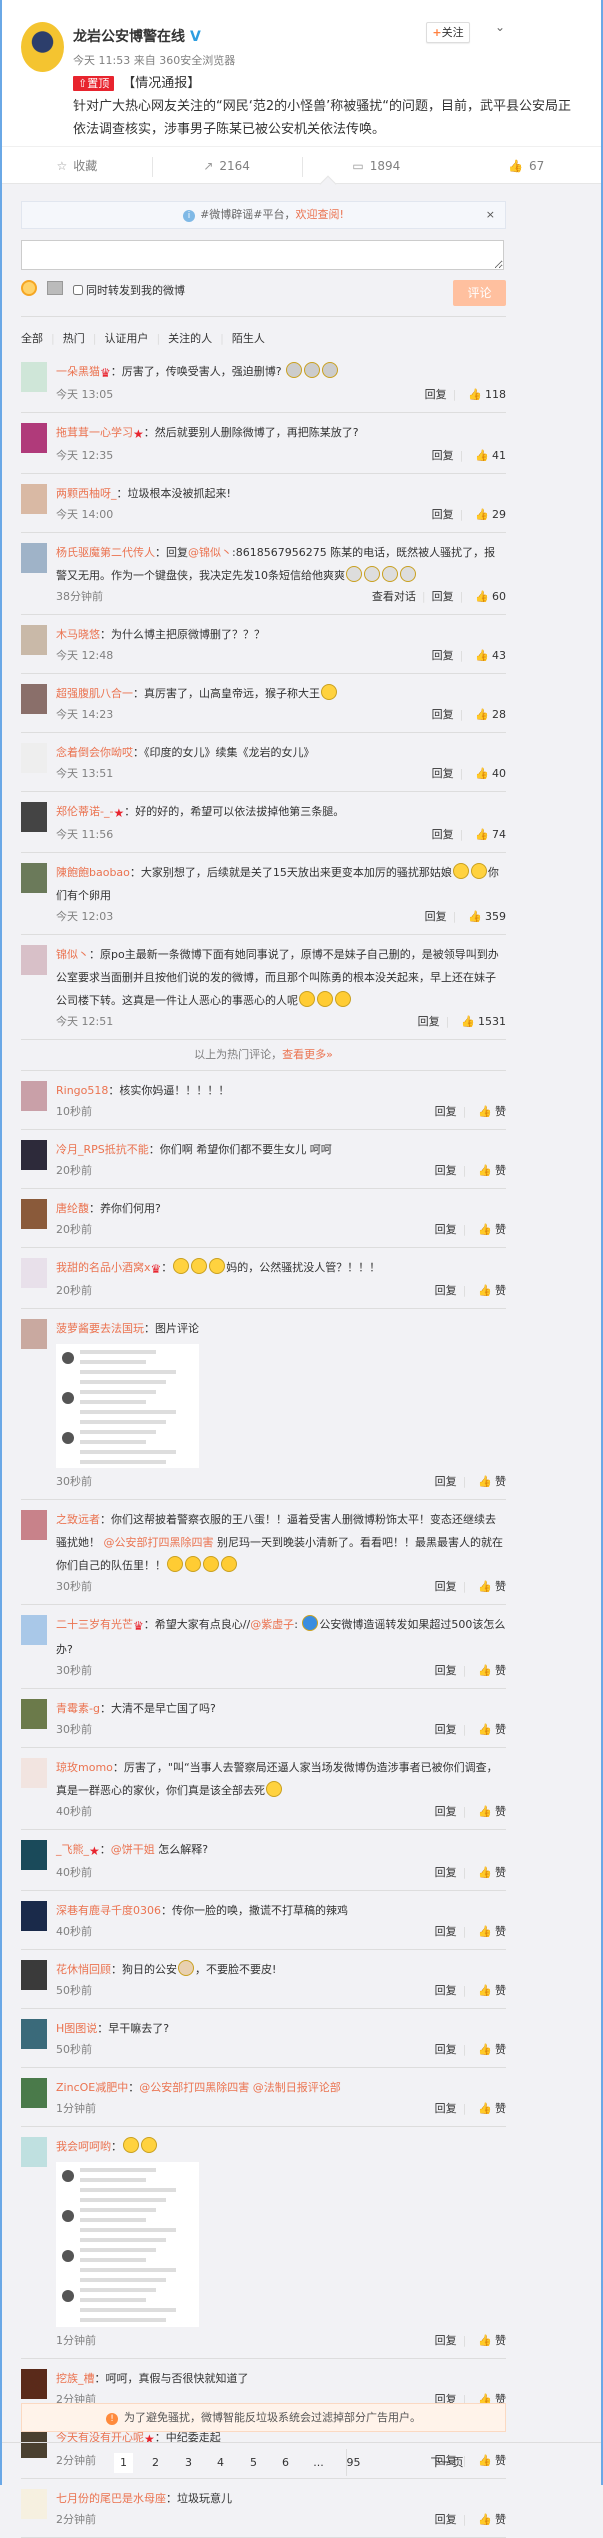  I want to click on page-4: 4, so click(220, 2463).